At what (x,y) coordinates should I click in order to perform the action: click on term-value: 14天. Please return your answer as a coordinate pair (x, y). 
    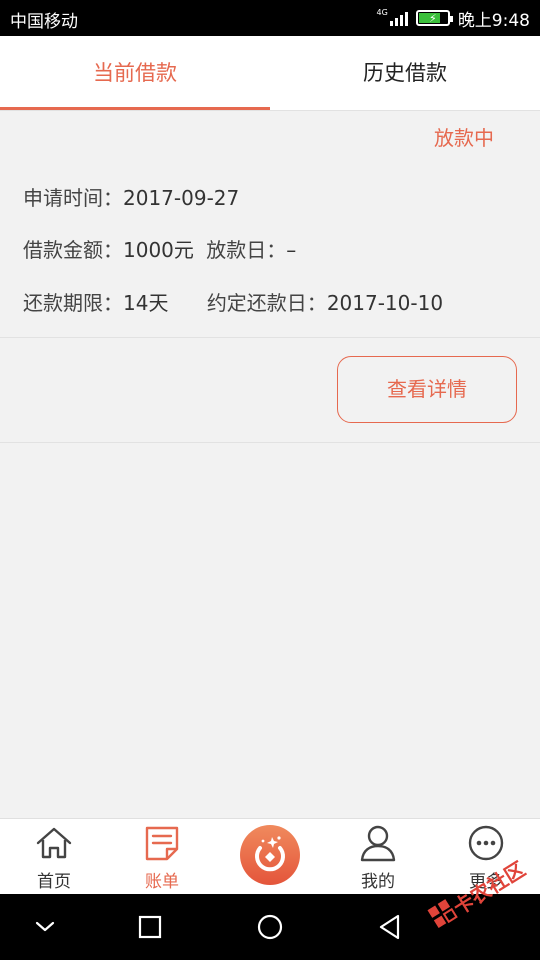
    Looking at the image, I should click on (146, 303).